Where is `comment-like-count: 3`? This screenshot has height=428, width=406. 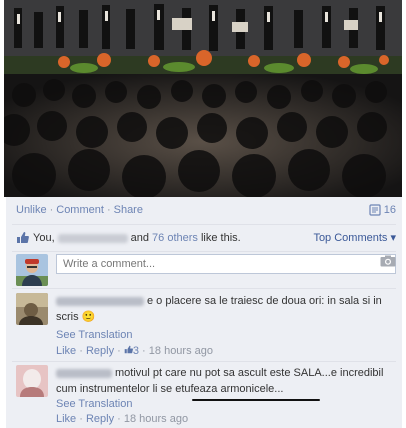
comment-like-count: 3 is located at coordinates (136, 351).